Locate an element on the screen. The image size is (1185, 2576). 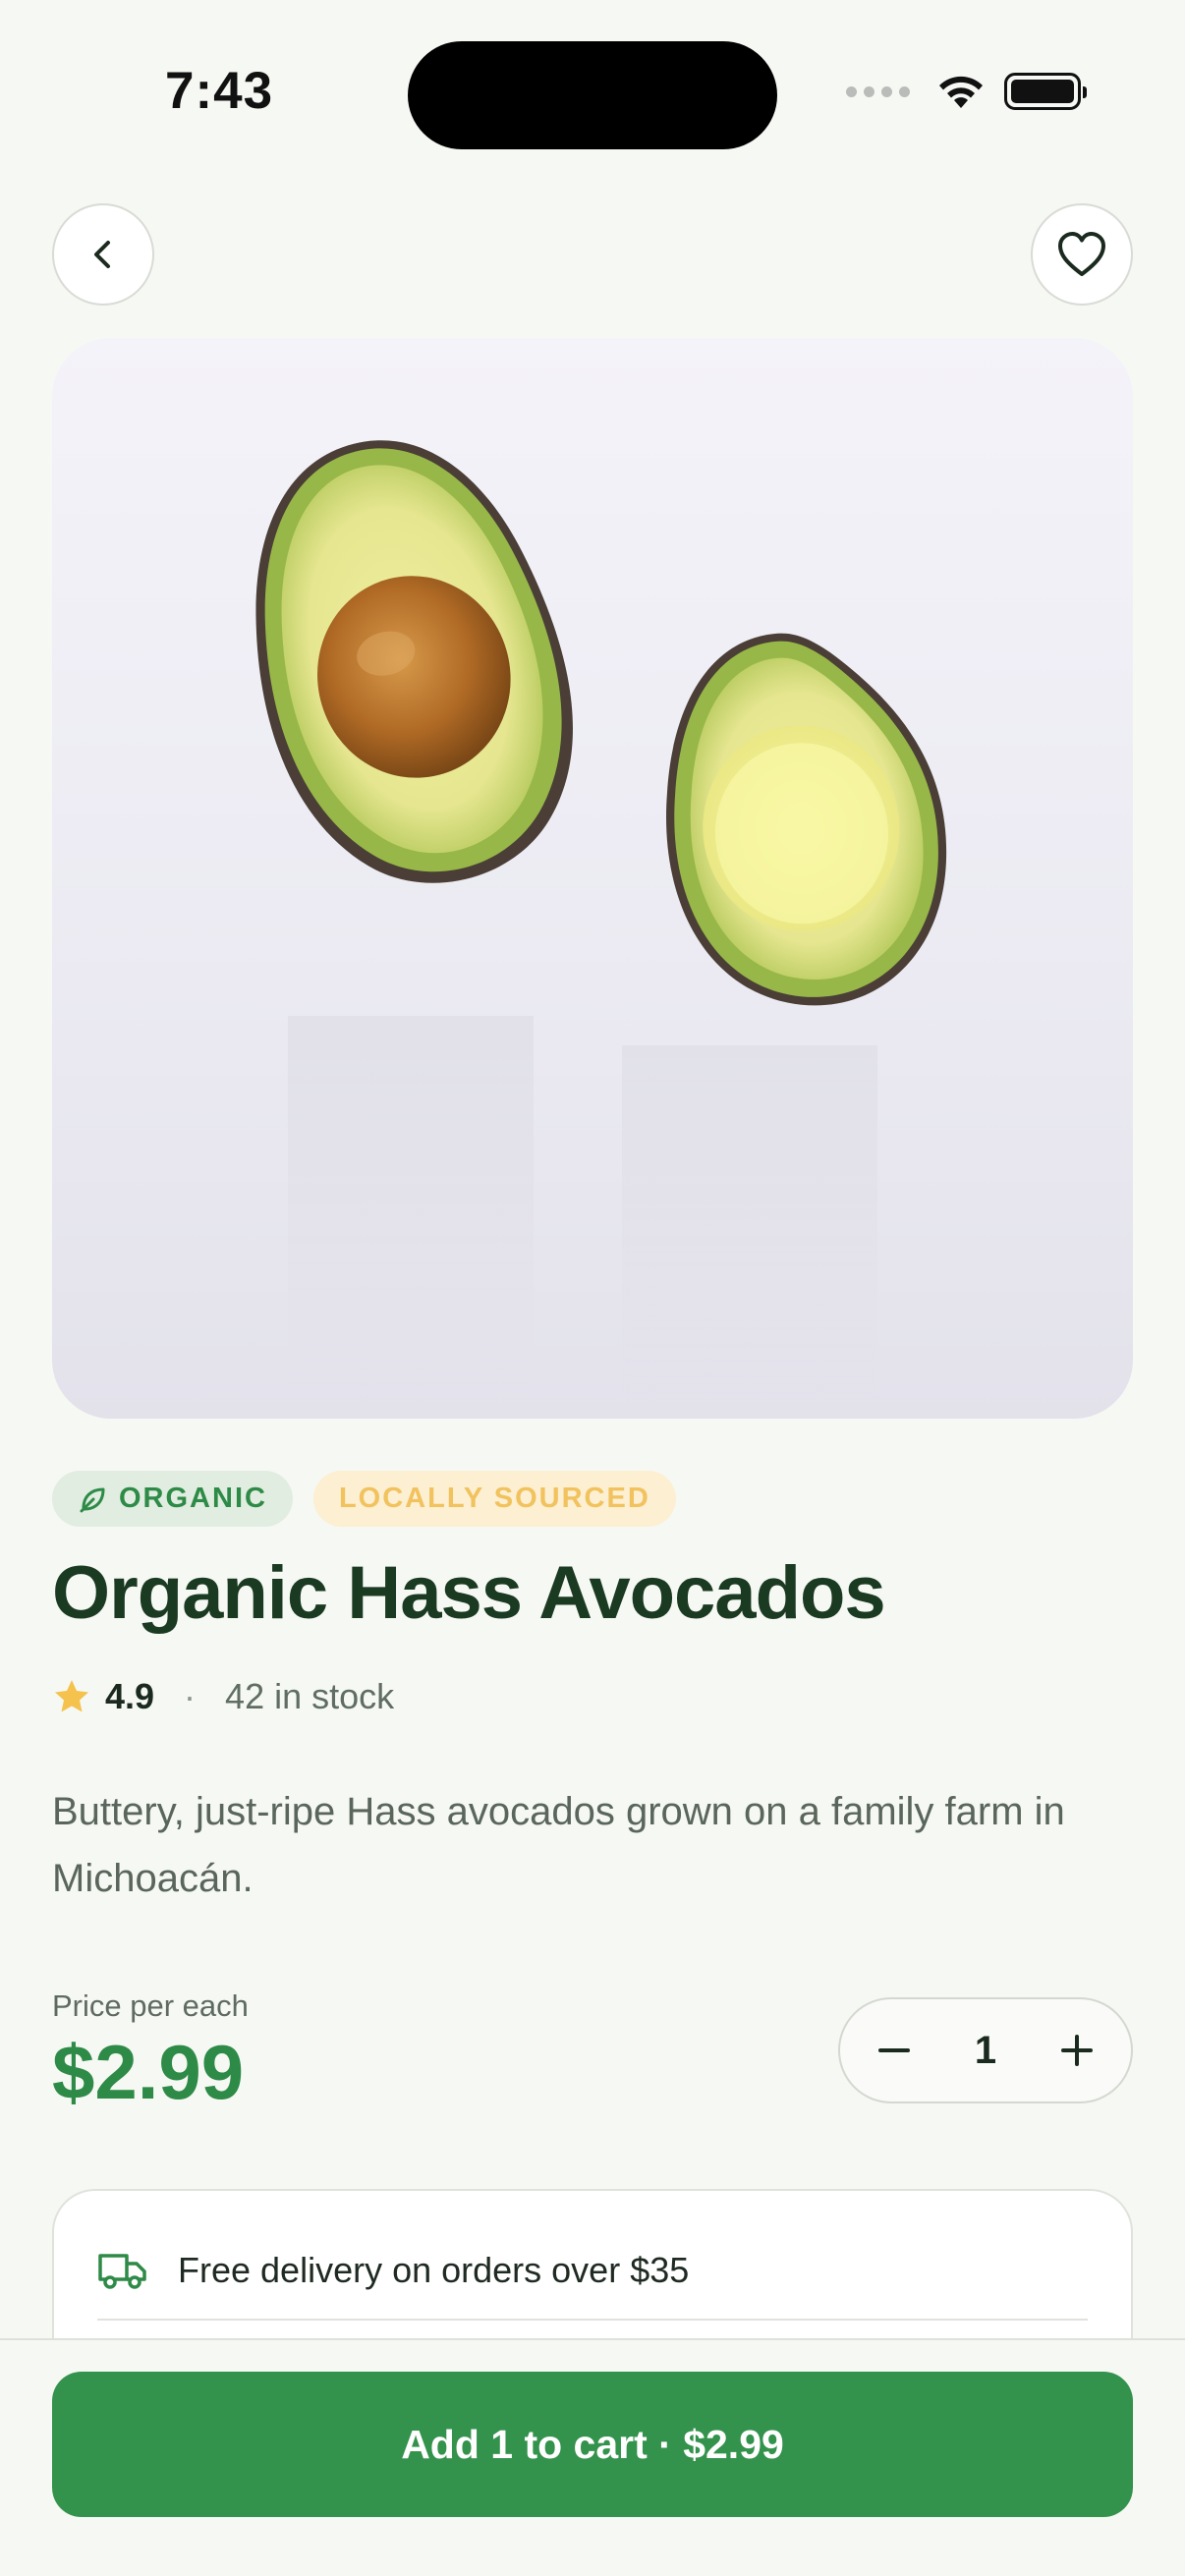
locally-sourced-tag-label: LOCALLY SOURCED is located at coordinates (494, 1498).